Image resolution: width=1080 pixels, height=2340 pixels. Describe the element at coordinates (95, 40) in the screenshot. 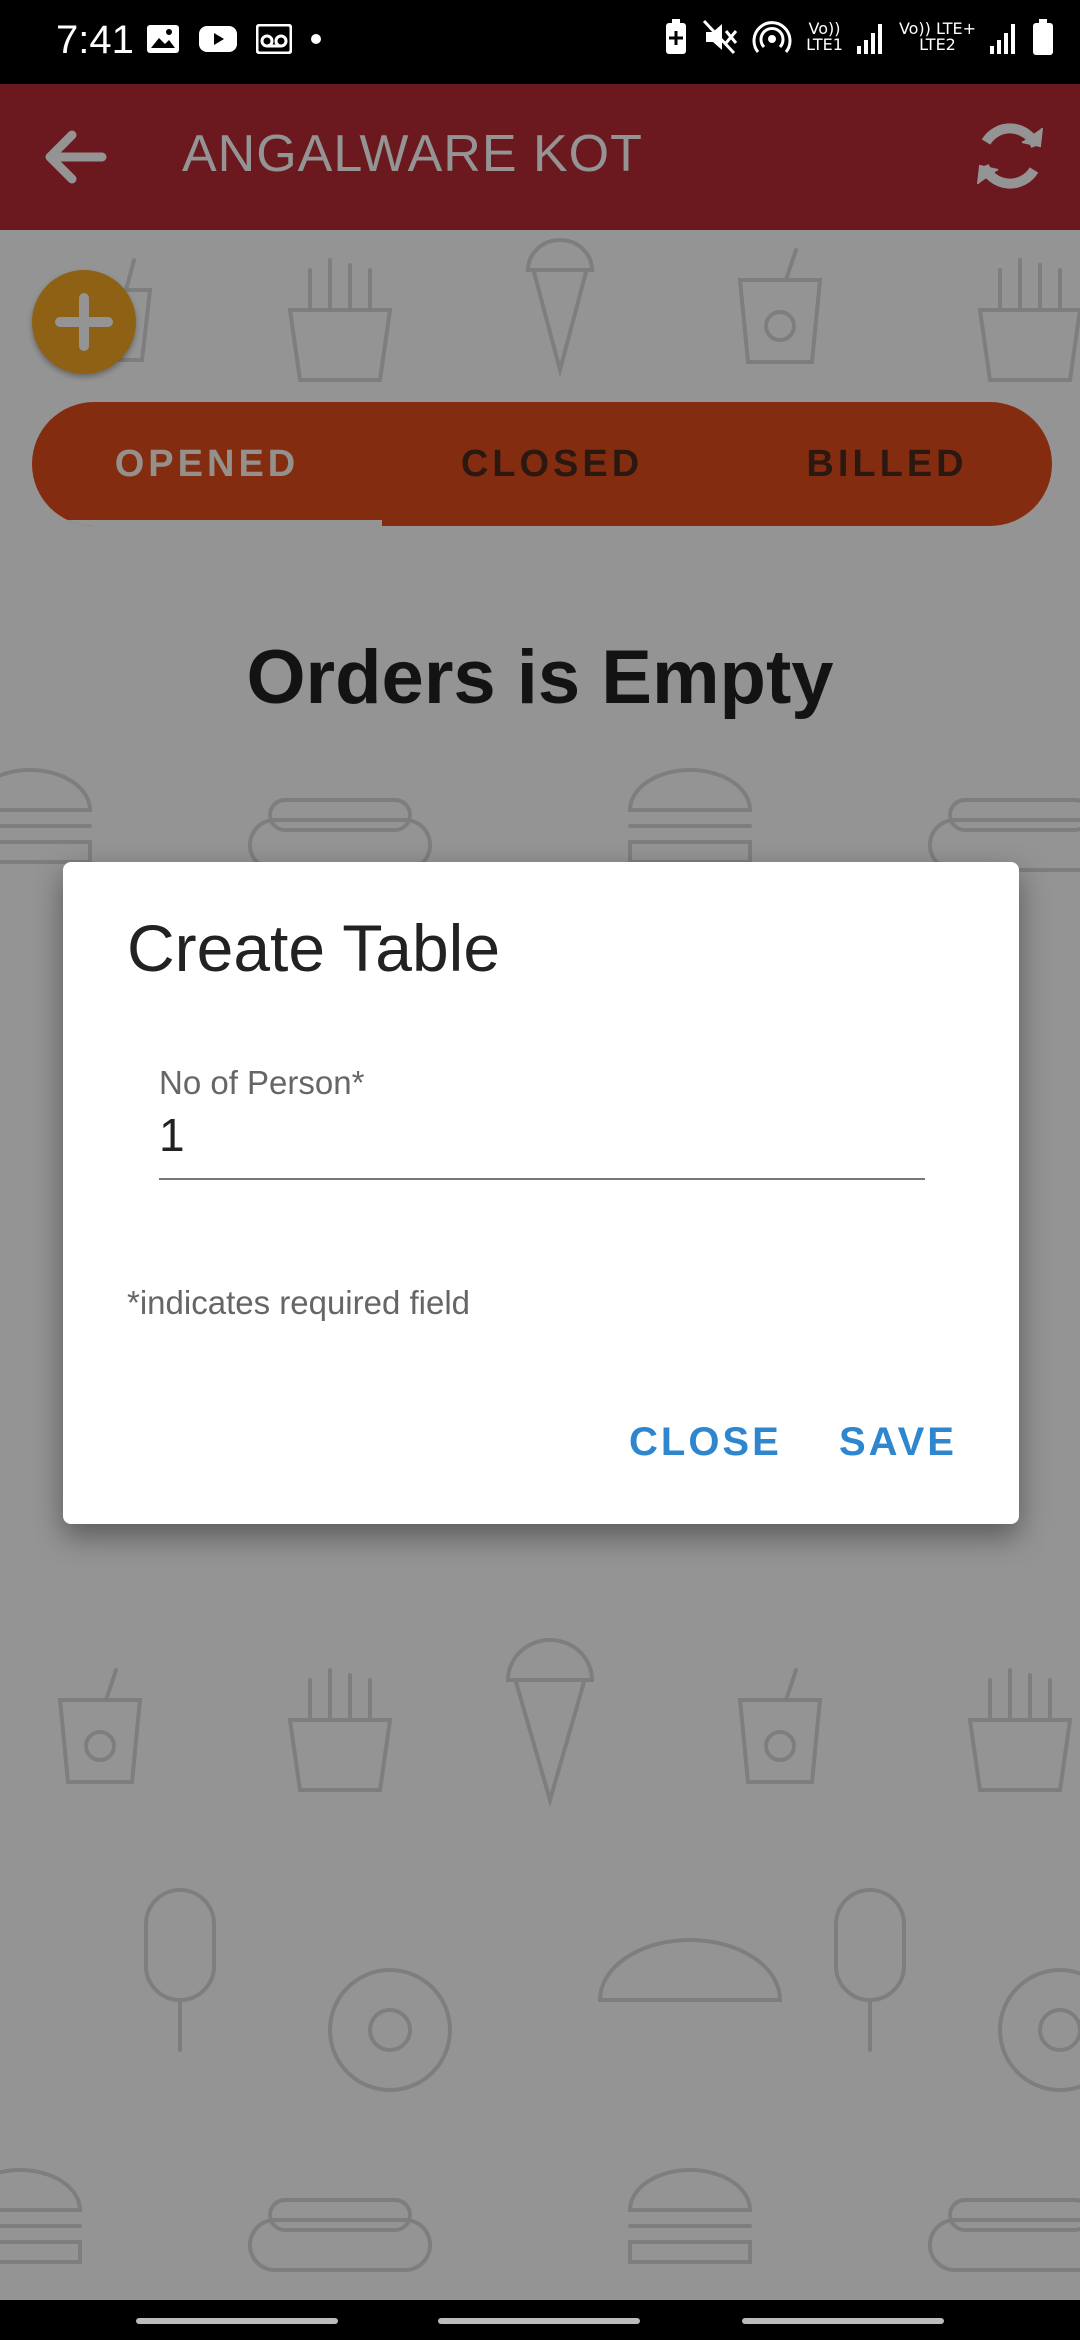

I see `status-time: 7:41` at that location.